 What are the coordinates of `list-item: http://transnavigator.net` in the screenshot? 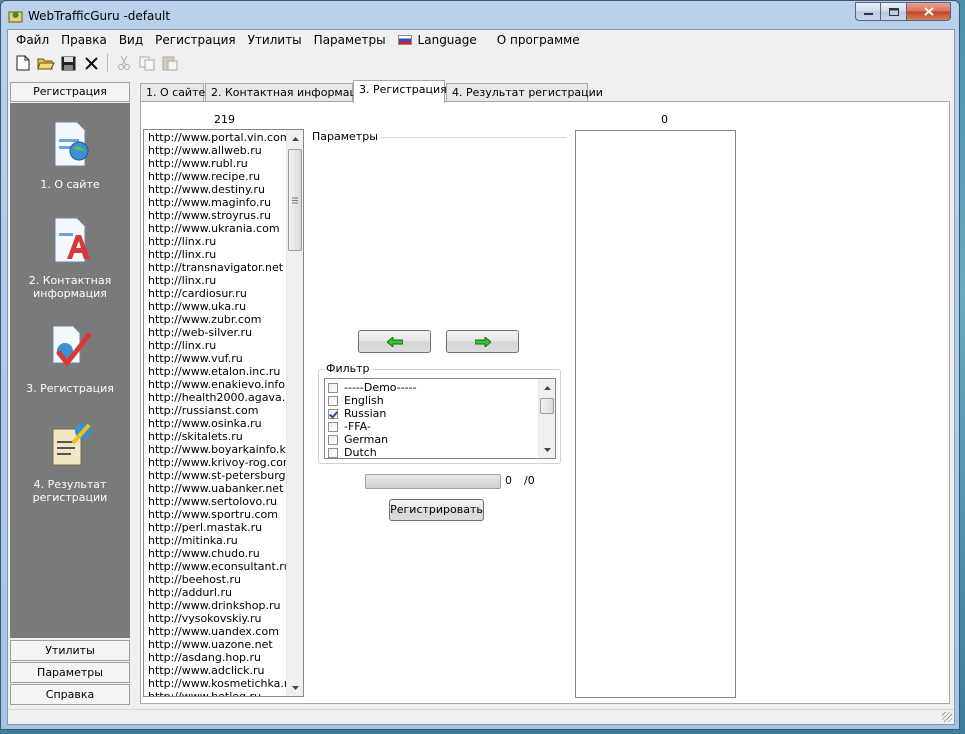 It's located at (219, 267).